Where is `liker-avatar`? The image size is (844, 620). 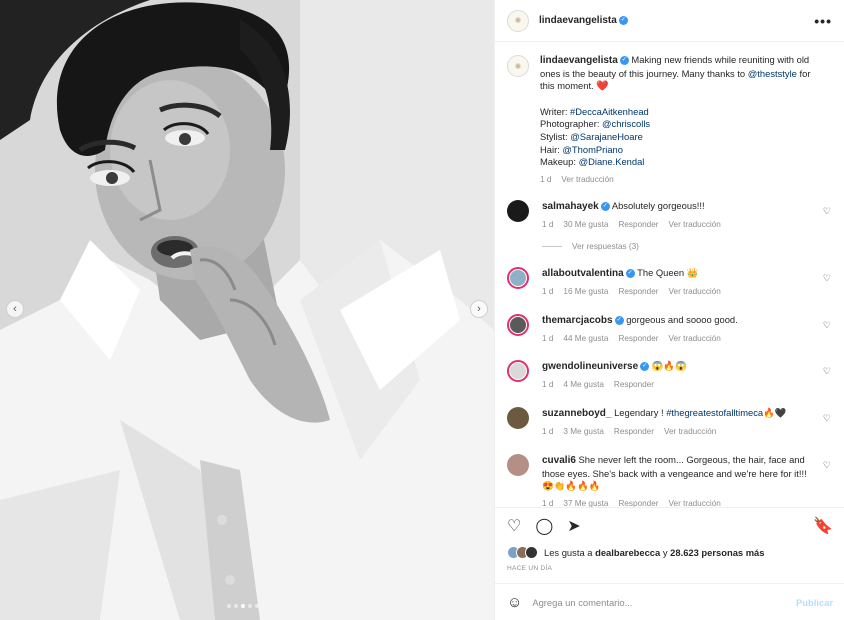
liker-avatar is located at coordinates (531, 552).